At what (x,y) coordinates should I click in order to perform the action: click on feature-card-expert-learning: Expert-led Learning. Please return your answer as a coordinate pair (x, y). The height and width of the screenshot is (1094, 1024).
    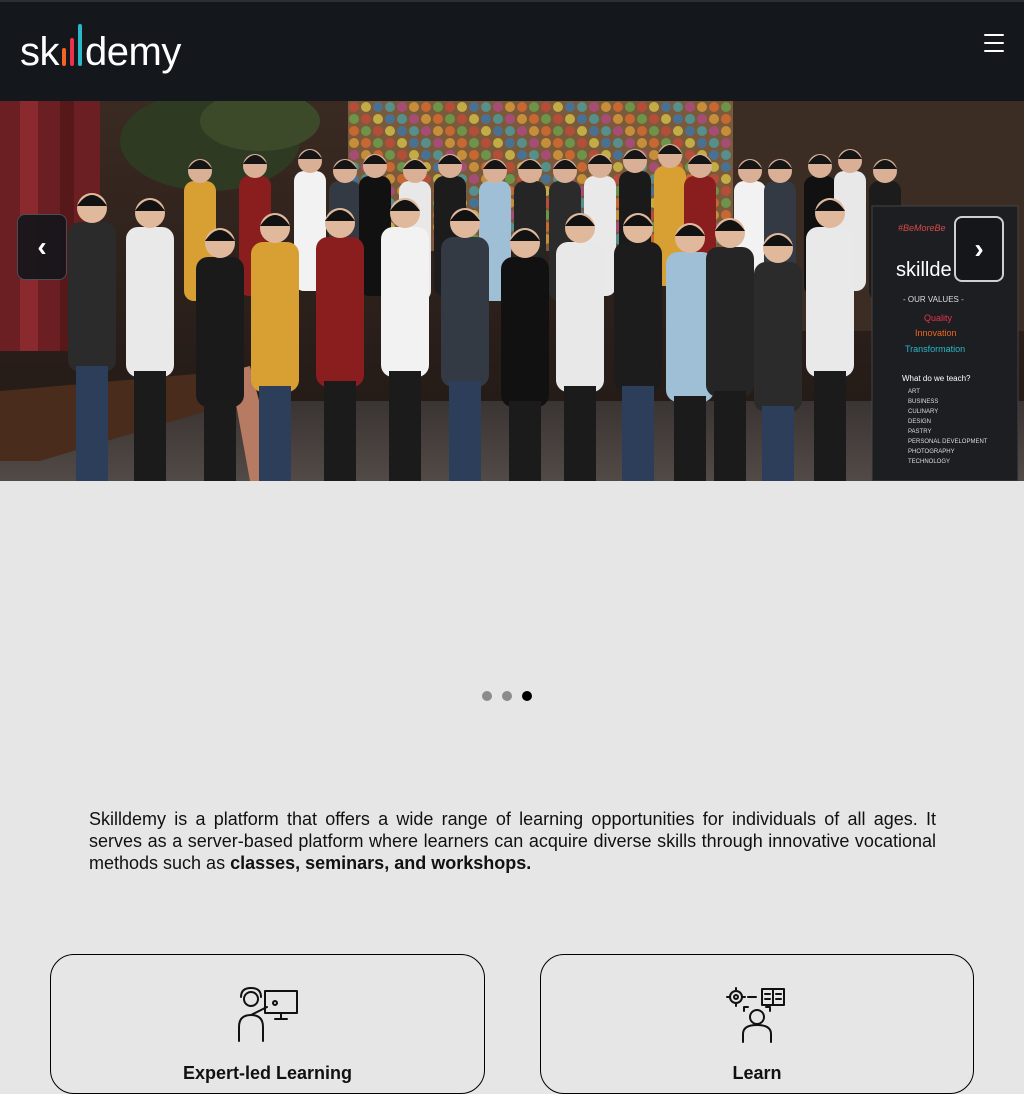
    Looking at the image, I should click on (267, 1024).